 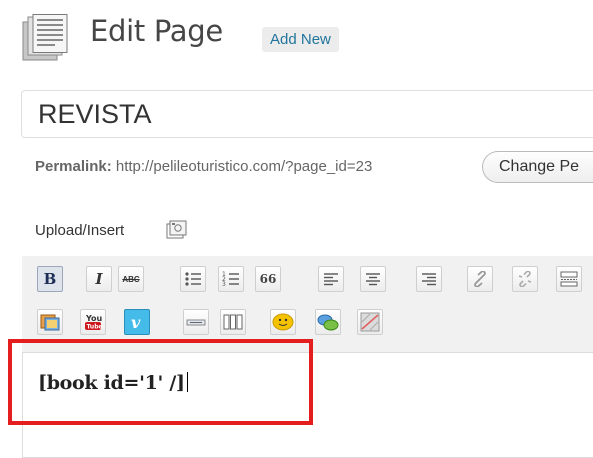 What do you see at coordinates (176, 230) in the screenshot?
I see `add-media-icon` at bounding box center [176, 230].